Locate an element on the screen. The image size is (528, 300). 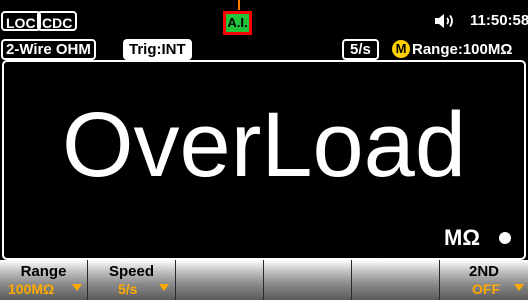
function-label: 2-Wire OHM is located at coordinates (48, 49).